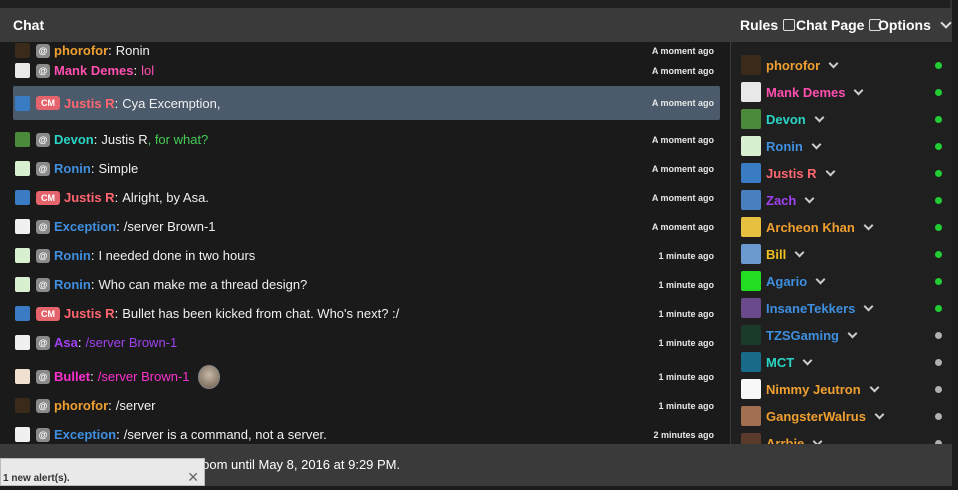 This screenshot has height=490, width=958. Describe the element at coordinates (843, 335) in the screenshot. I see `user-list-item: TZSGaming` at that location.